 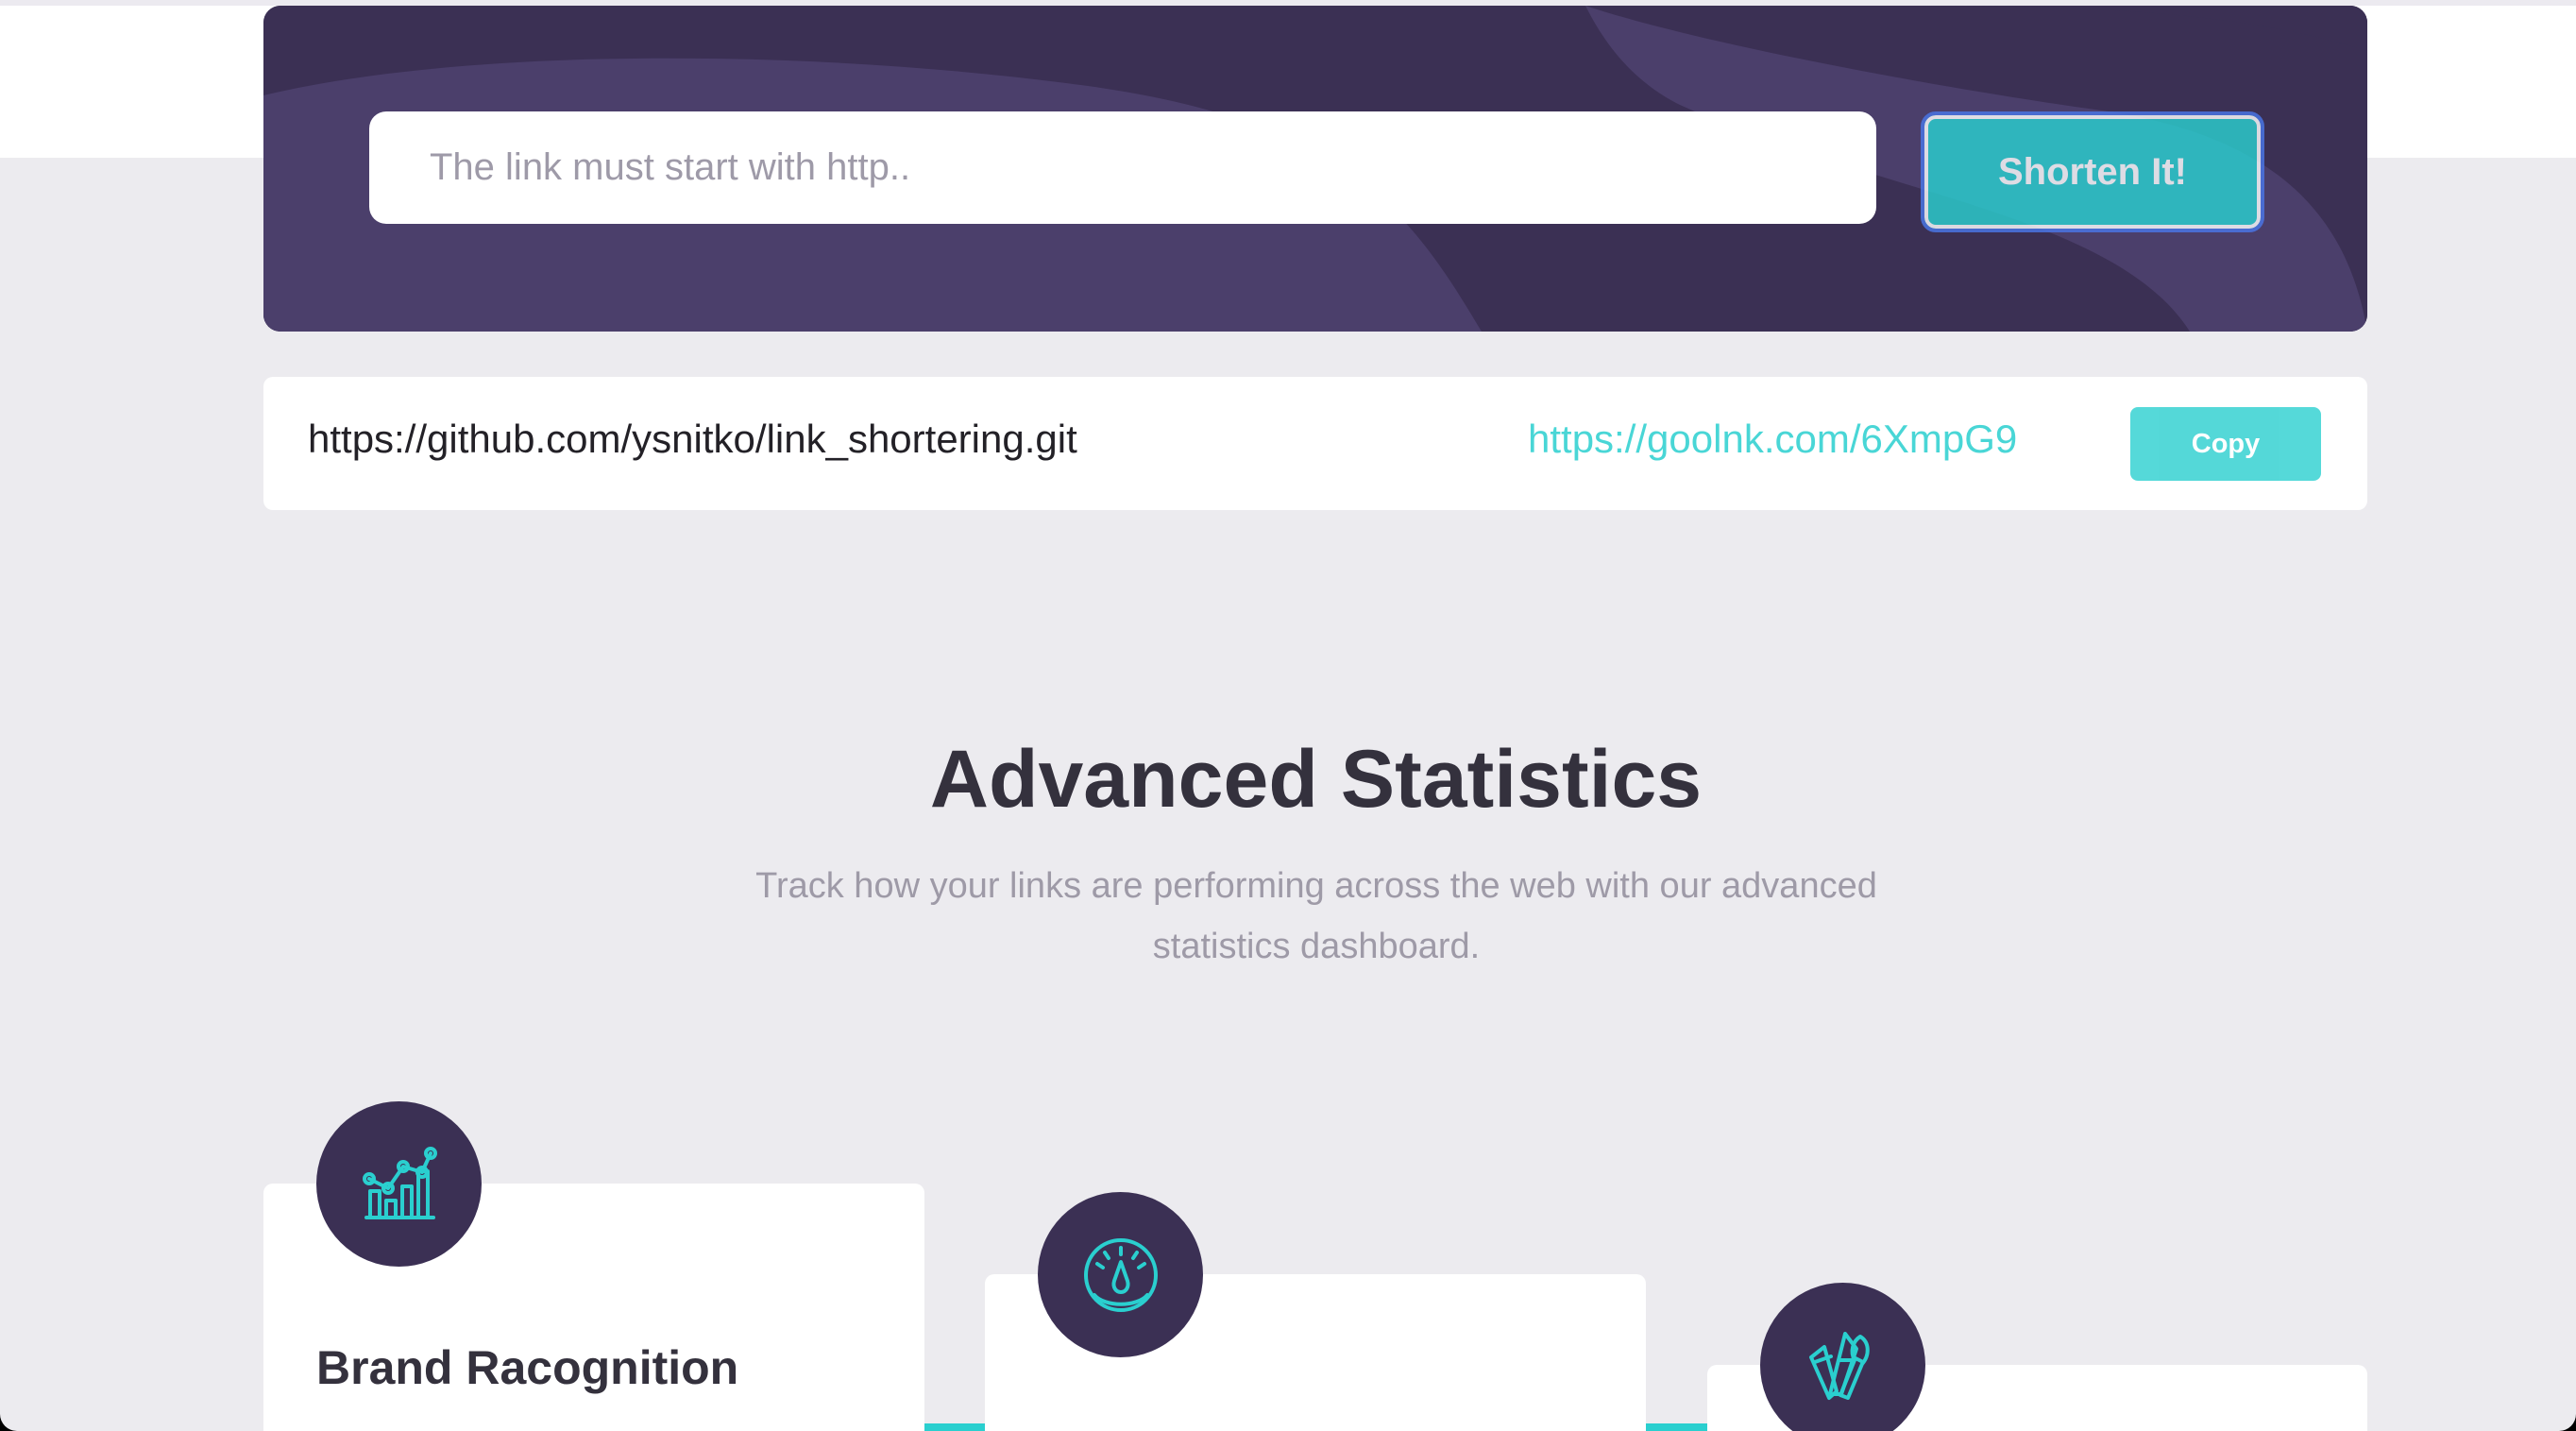 I want to click on customization-icon-circle, so click(x=1842, y=1357).